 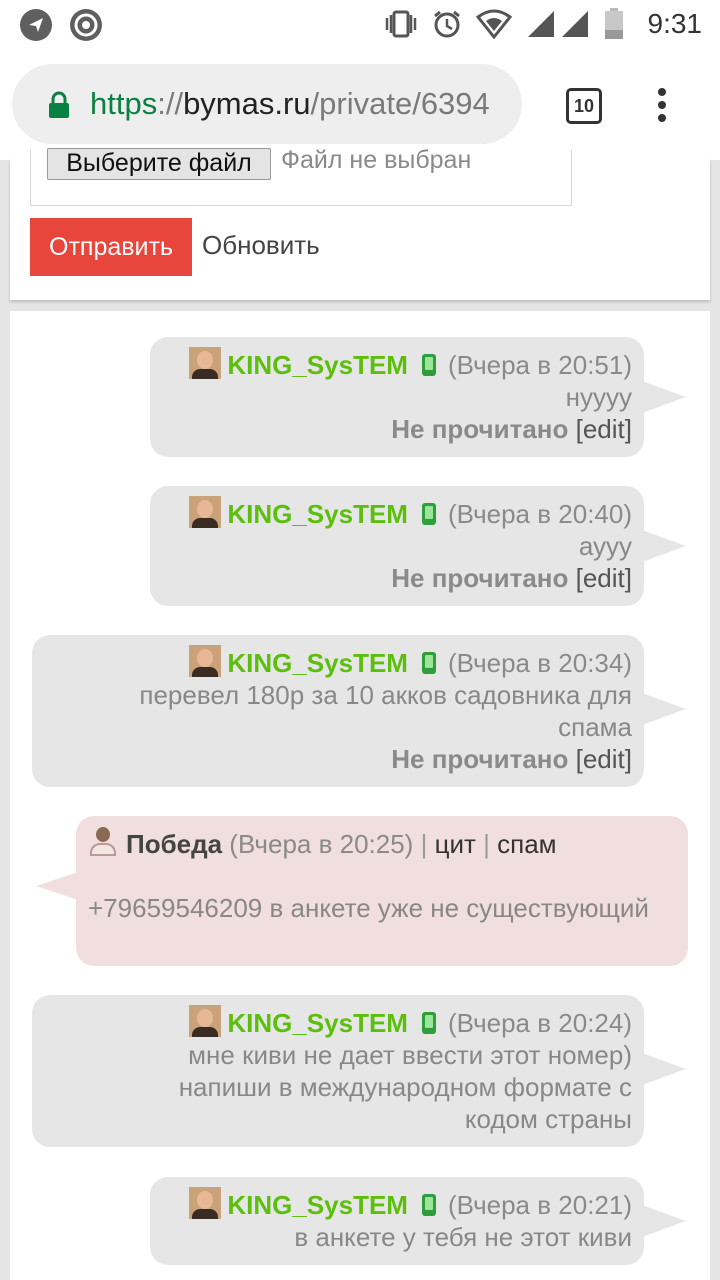 What do you see at coordinates (539, 1205) in the screenshot?
I see `message-time: (Вчера в 20:21)` at bounding box center [539, 1205].